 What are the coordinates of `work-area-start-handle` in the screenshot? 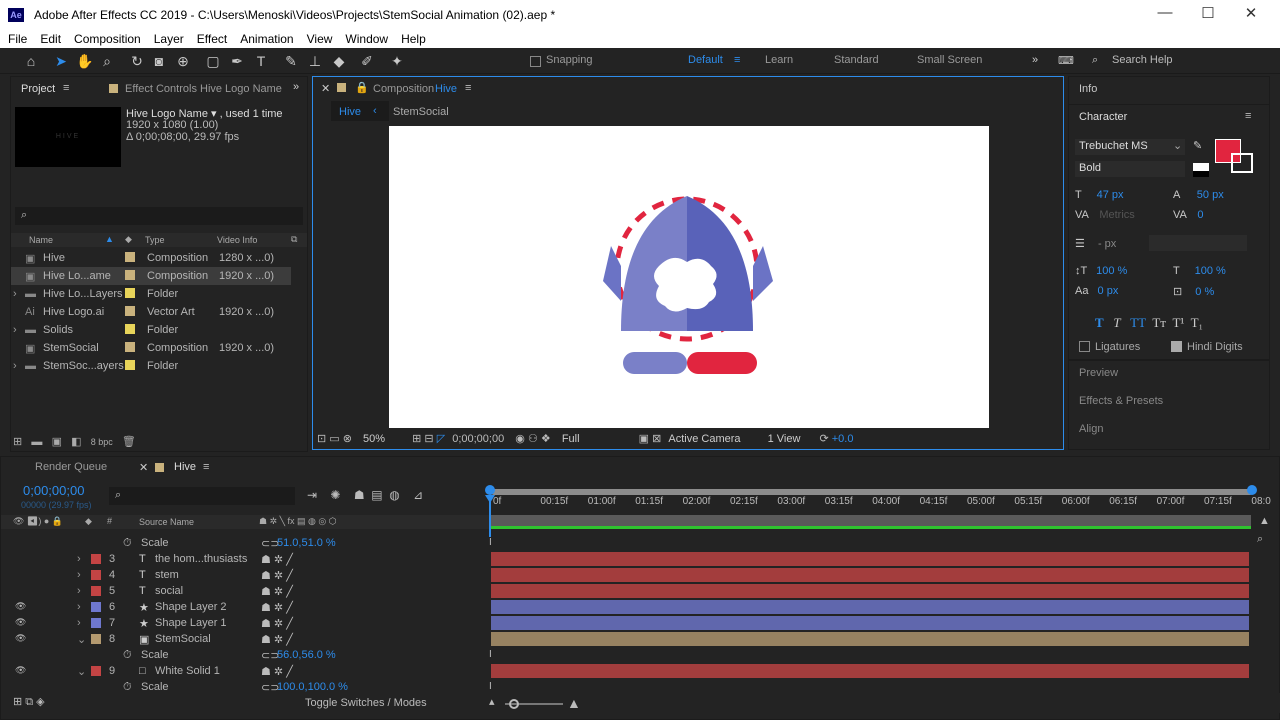 It's located at (490, 490).